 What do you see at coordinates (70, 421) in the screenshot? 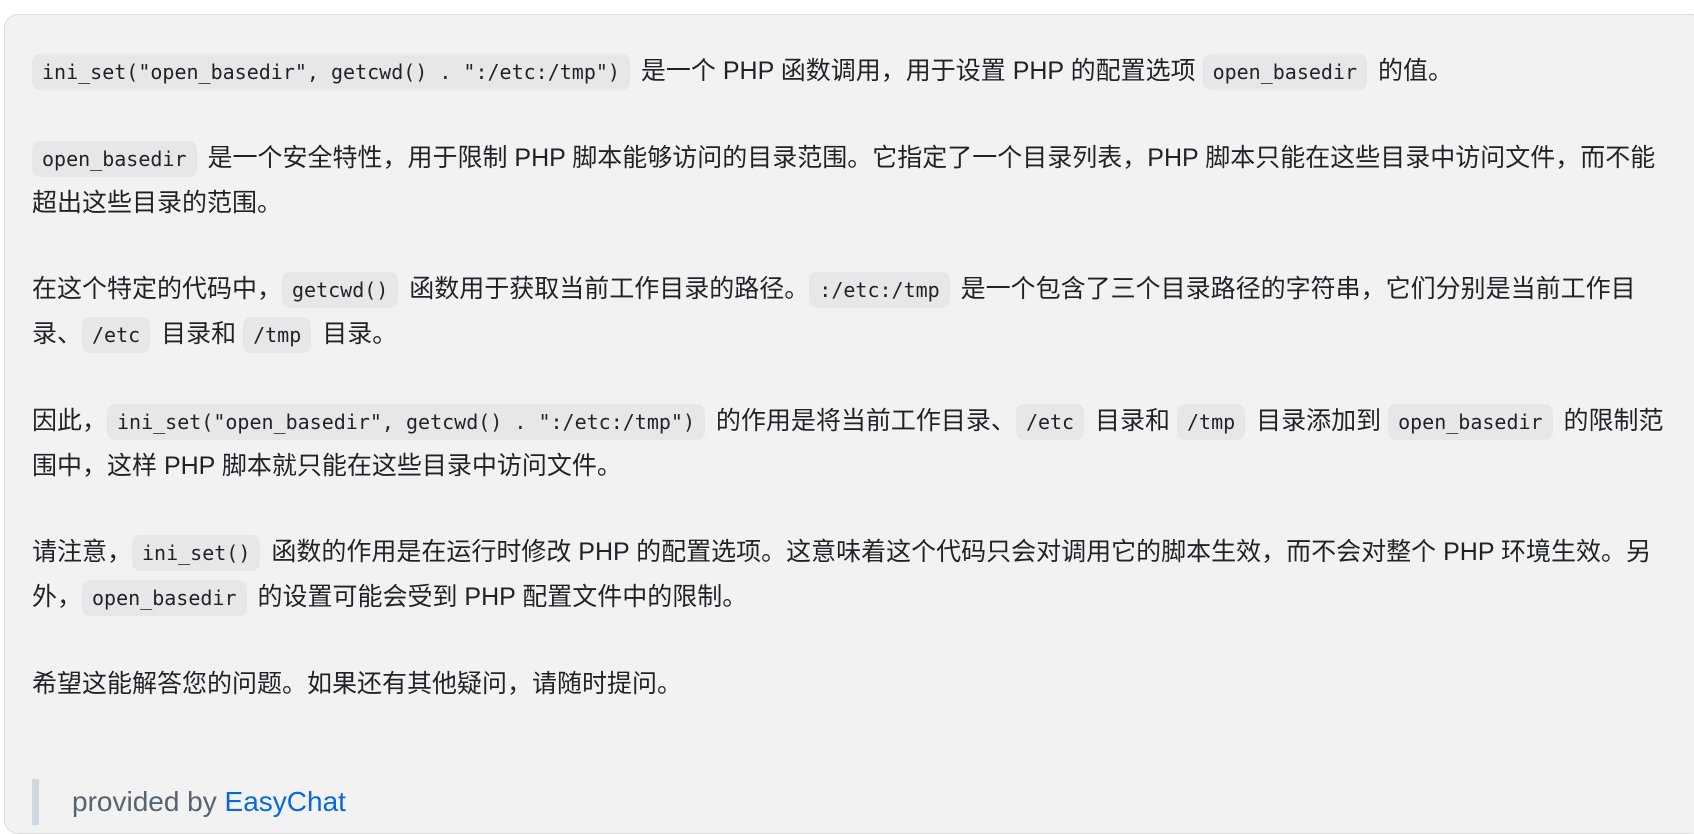
I see `text-span: 因此，` at bounding box center [70, 421].